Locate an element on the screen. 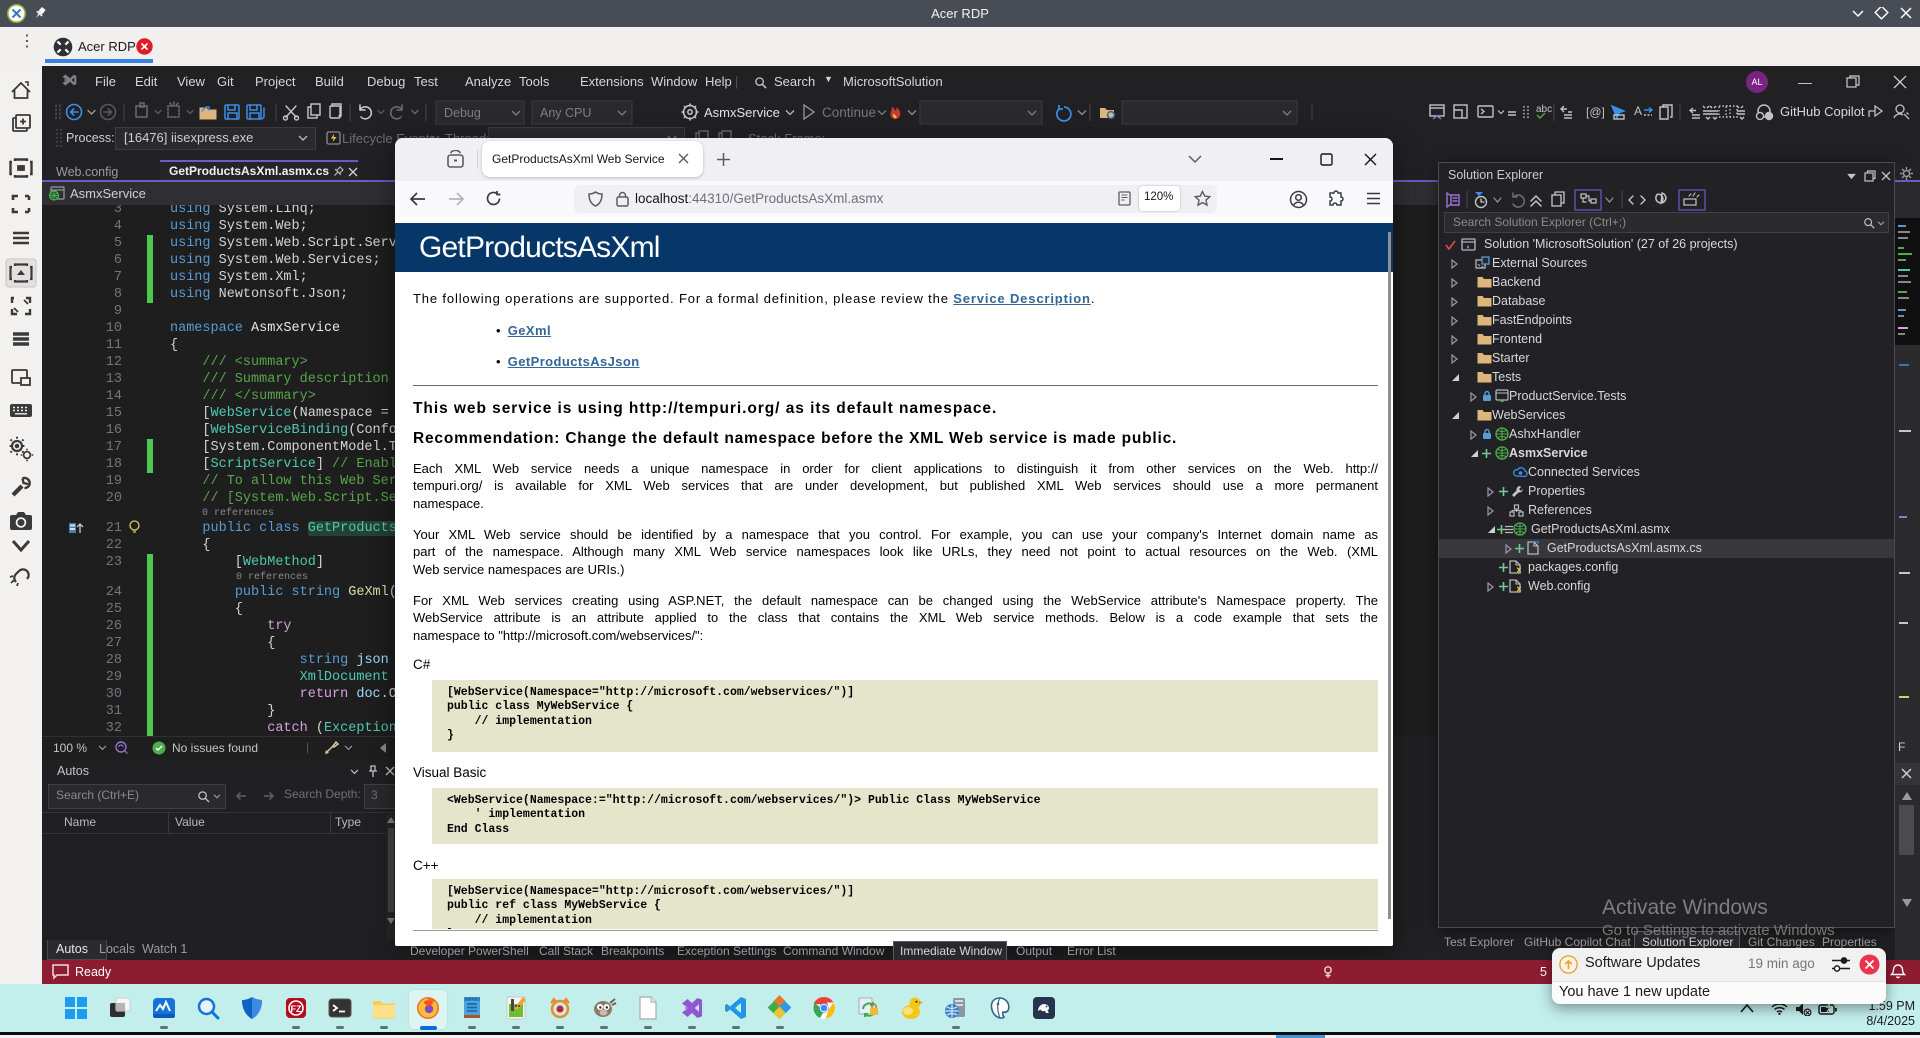 This screenshot has height=1038, width=1920. svg-text: AsmxService is located at coordinates (742, 112).